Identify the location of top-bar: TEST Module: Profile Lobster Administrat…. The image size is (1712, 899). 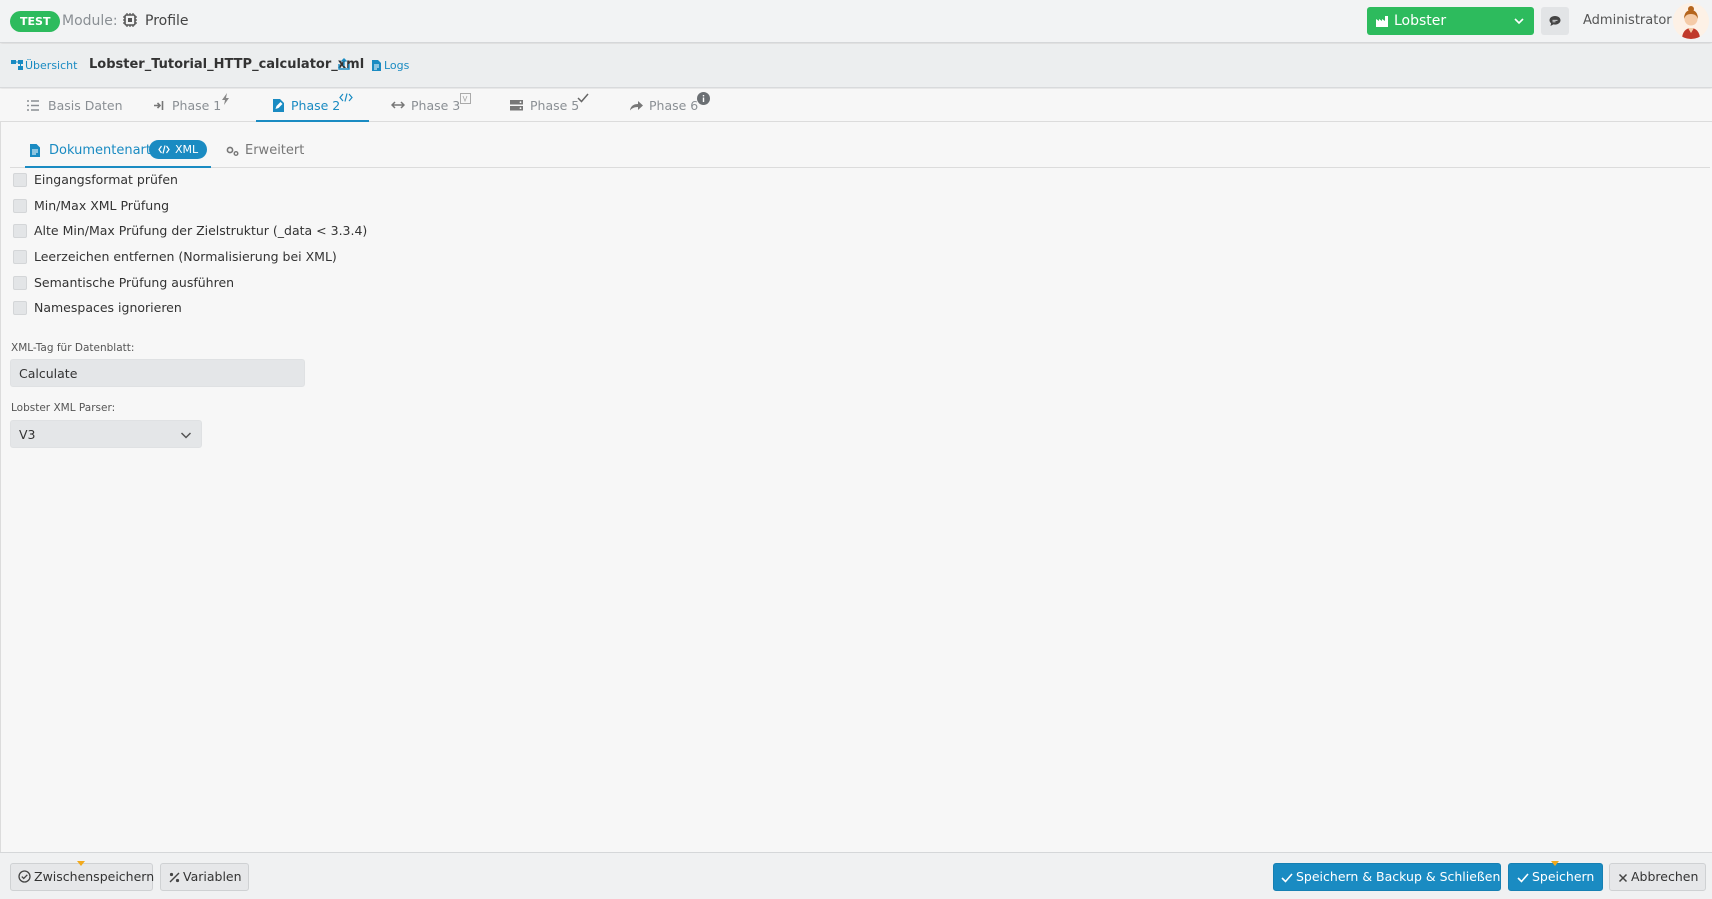
(856, 21).